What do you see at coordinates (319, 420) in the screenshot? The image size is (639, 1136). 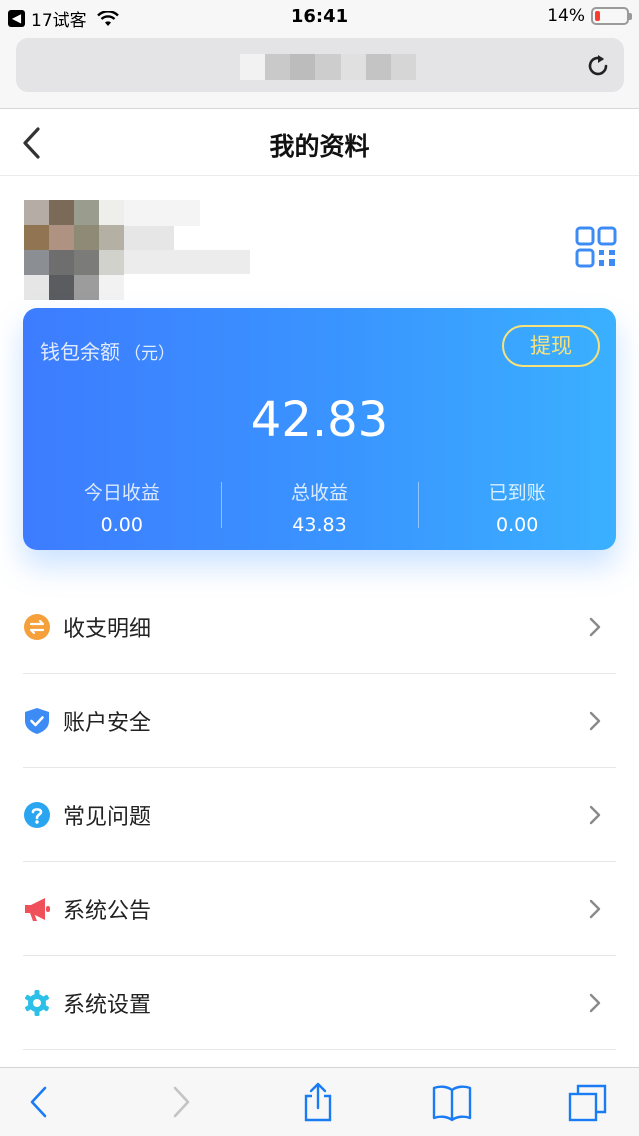 I see `wallet-balance: 42.83` at bounding box center [319, 420].